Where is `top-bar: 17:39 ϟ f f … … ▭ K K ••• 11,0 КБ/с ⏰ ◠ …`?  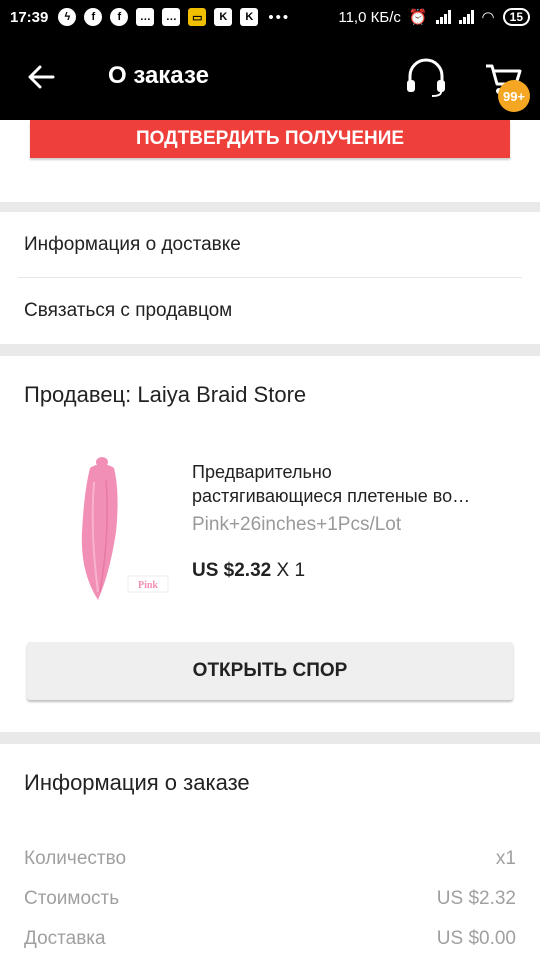
top-bar: 17:39 ϟ f f … … ▭ K K ••• 11,0 КБ/с ⏰ ◠ … is located at coordinates (270, 60).